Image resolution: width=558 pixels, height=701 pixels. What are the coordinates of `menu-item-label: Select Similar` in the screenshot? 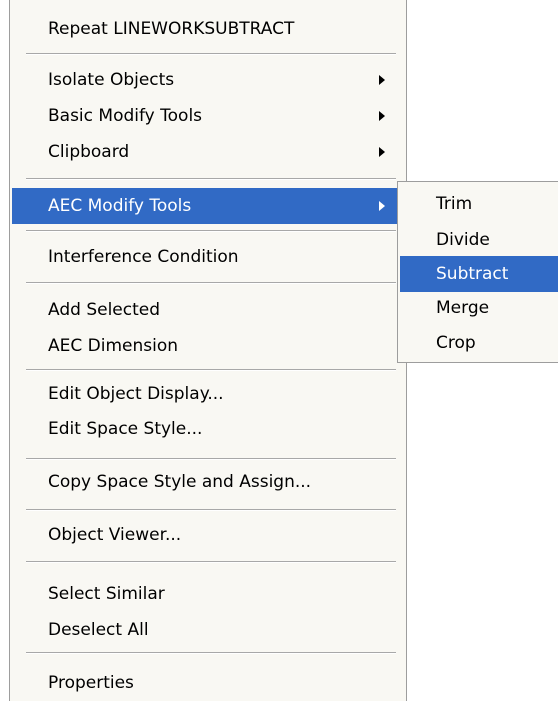 It's located at (106, 594).